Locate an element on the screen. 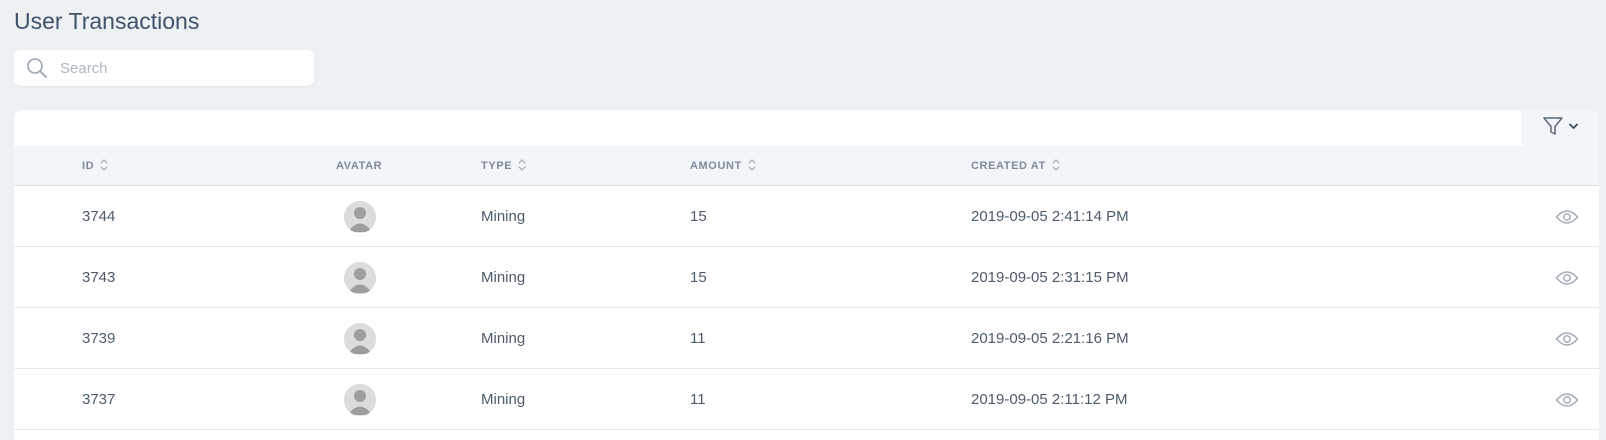 Image resolution: width=1606 pixels, height=440 pixels. table-row: 3739 Mining 11 2019-09-05 2:21:16 PM is located at coordinates (806, 338).